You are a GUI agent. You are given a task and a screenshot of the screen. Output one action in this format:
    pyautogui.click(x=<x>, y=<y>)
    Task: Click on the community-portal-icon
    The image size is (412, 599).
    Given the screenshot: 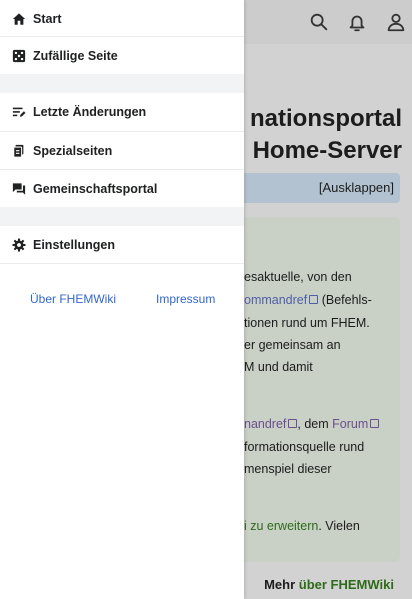 What is the action you would take?
    pyautogui.click(x=19, y=189)
    